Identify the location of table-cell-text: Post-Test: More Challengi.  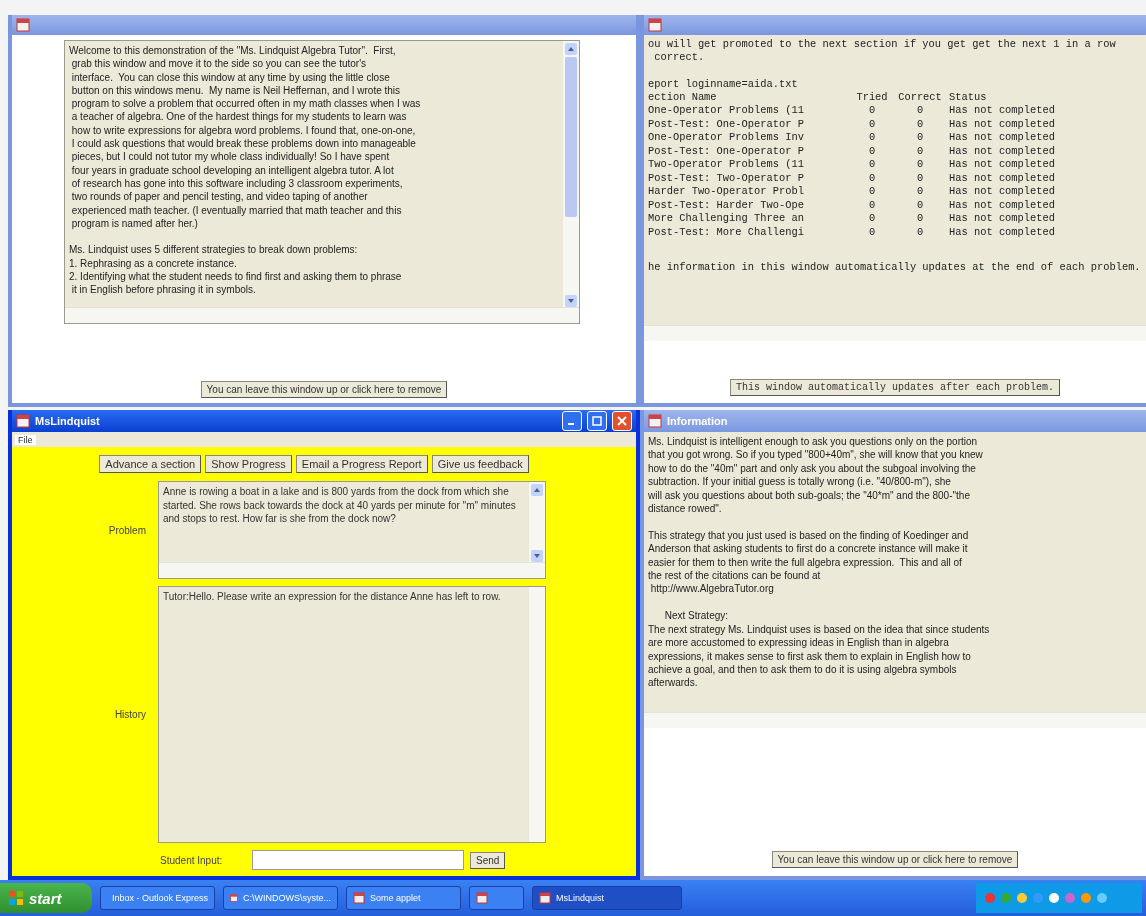
(726, 232).